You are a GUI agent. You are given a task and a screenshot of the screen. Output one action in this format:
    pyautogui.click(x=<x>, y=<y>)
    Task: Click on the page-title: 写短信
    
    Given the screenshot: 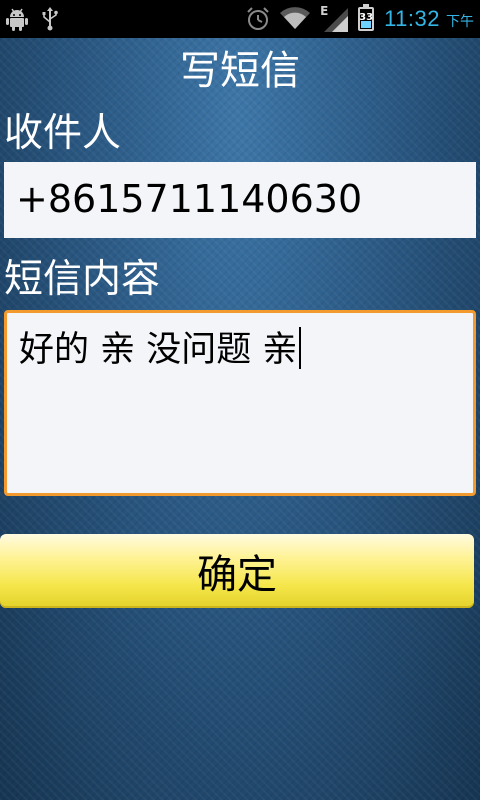 What is the action you would take?
    pyautogui.click(x=240, y=71)
    